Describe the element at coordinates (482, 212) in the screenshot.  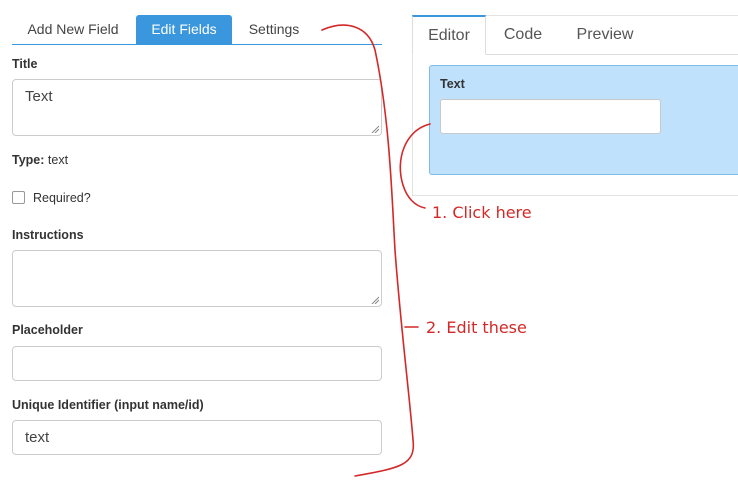
I see `annotation-step-1: 1. Click here` at that location.